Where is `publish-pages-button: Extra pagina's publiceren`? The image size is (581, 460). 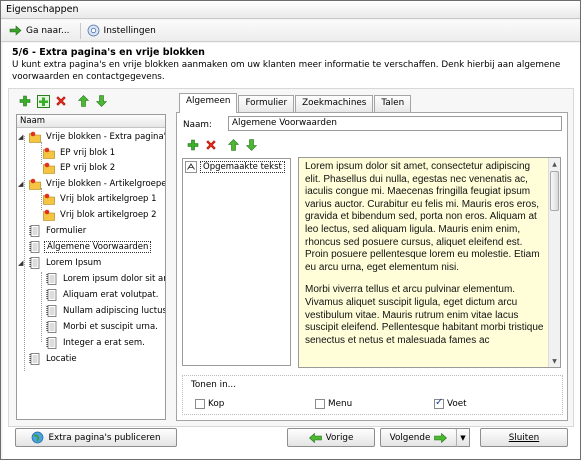
publish-pages-button: Extra pagina's publiceren is located at coordinates (96, 437).